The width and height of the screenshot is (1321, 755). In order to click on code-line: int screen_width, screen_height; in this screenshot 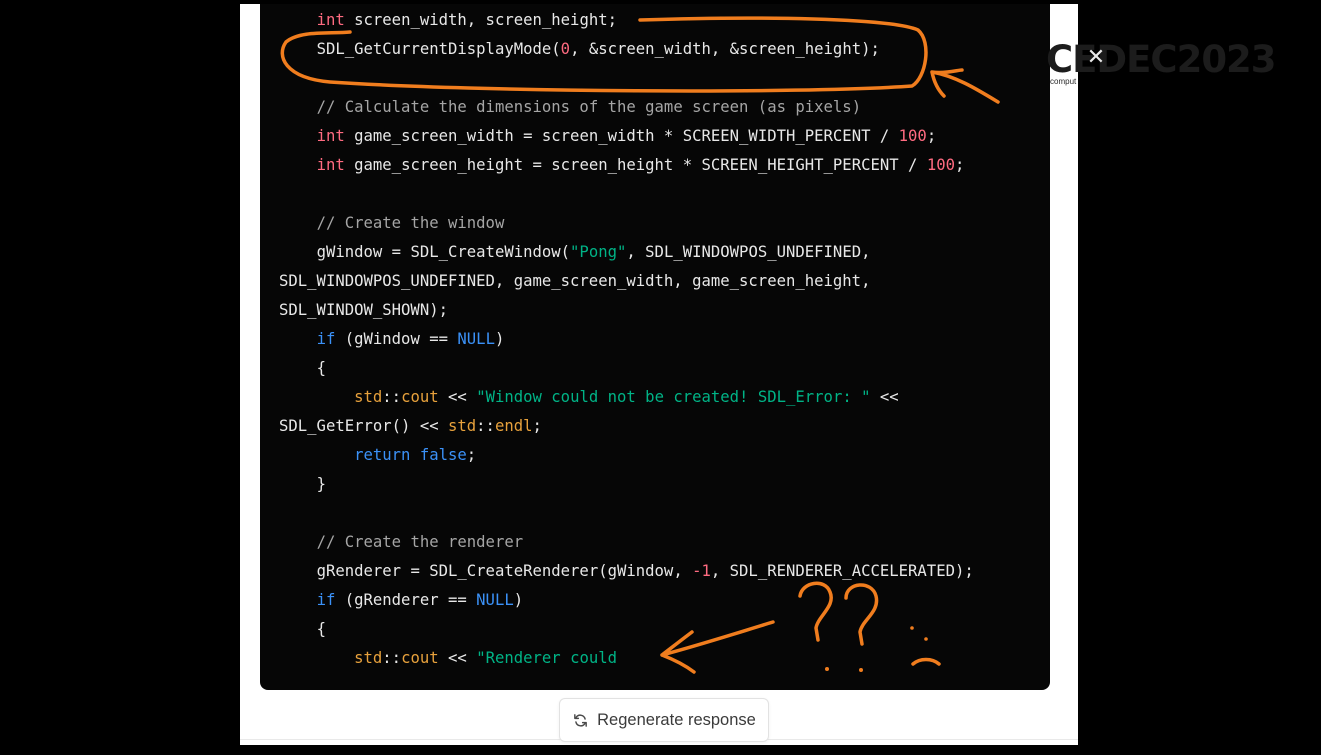, I will do `click(448, 20)`.